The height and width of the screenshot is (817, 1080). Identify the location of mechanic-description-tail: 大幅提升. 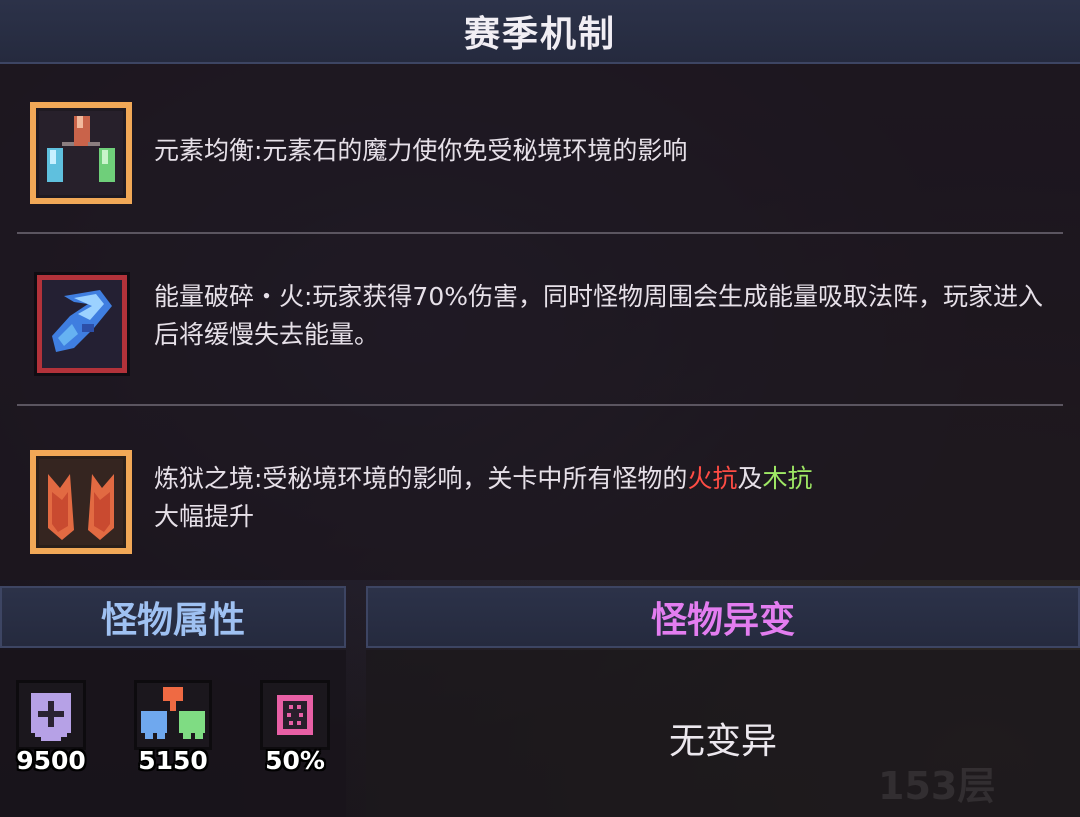
(204, 516).